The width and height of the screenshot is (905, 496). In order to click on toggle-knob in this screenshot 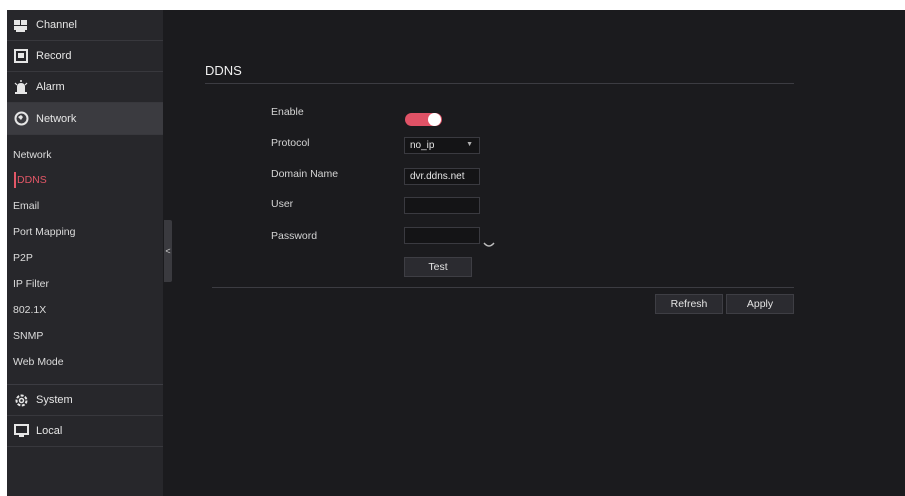, I will do `click(434, 119)`.